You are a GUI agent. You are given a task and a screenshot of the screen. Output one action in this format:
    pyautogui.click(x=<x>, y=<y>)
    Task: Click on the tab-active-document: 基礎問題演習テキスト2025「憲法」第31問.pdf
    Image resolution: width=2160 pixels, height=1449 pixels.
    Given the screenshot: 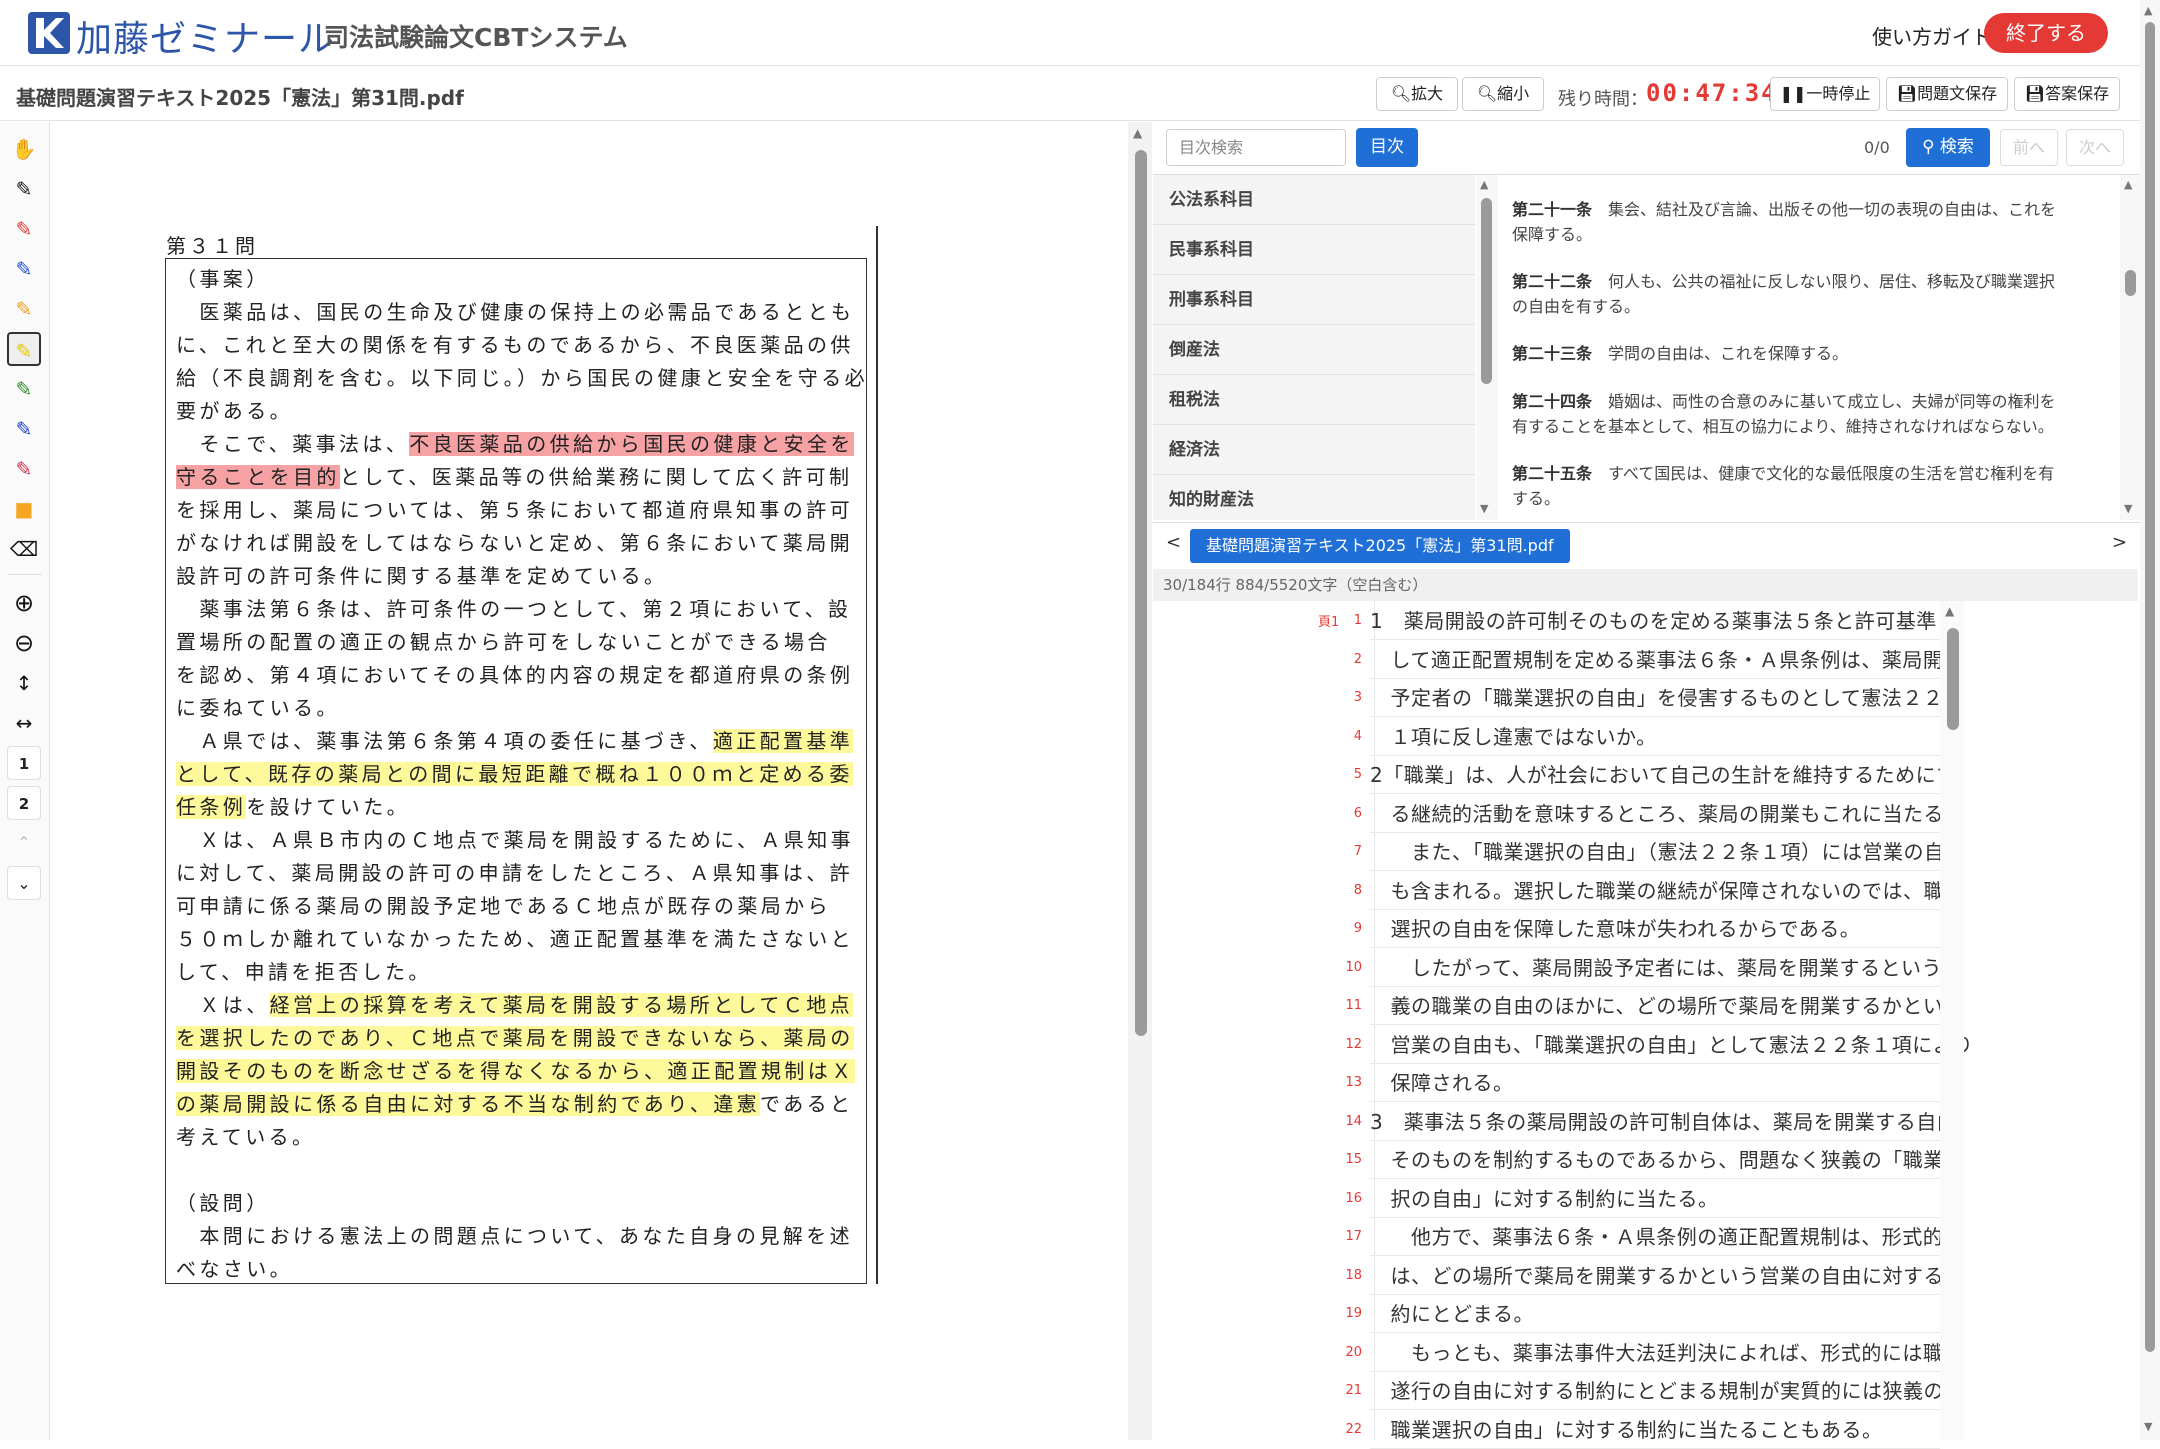 What is the action you would take?
    pyautogui.click(x=1380, y=546)
    